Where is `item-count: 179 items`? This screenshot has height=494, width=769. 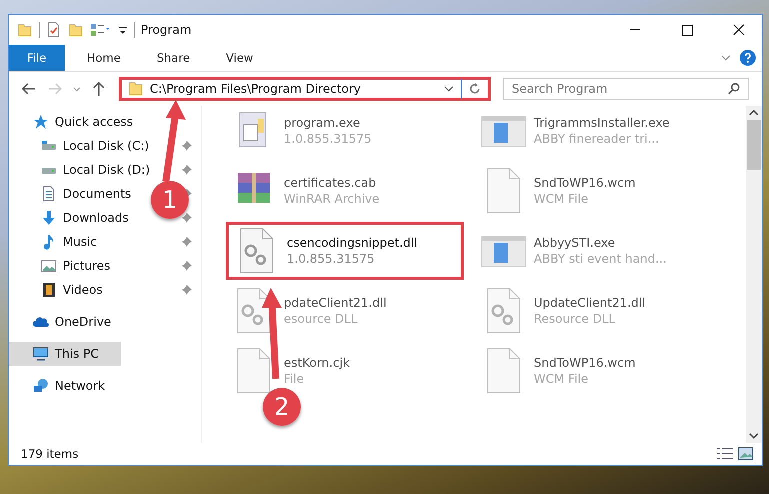 item-count: 179 items is located at coordinates (50, 454).